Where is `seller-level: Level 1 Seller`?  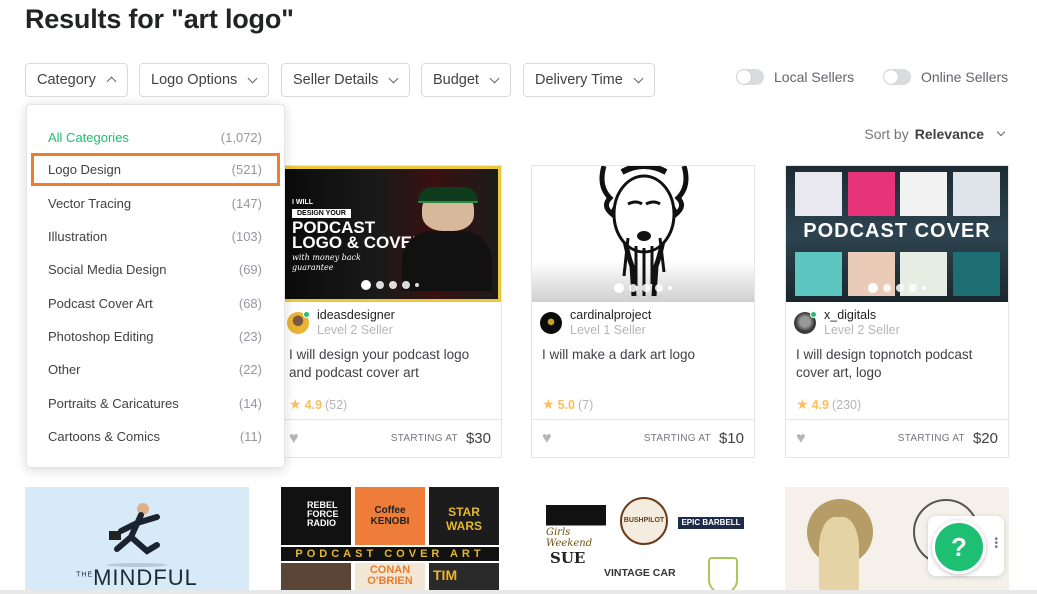
seller-level: Level 1 Seller is located at coordinates (608, 330).